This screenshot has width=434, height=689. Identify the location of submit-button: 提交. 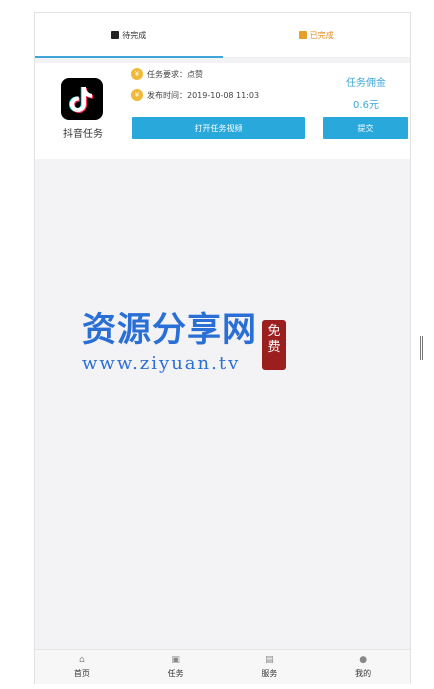
(365, 128).